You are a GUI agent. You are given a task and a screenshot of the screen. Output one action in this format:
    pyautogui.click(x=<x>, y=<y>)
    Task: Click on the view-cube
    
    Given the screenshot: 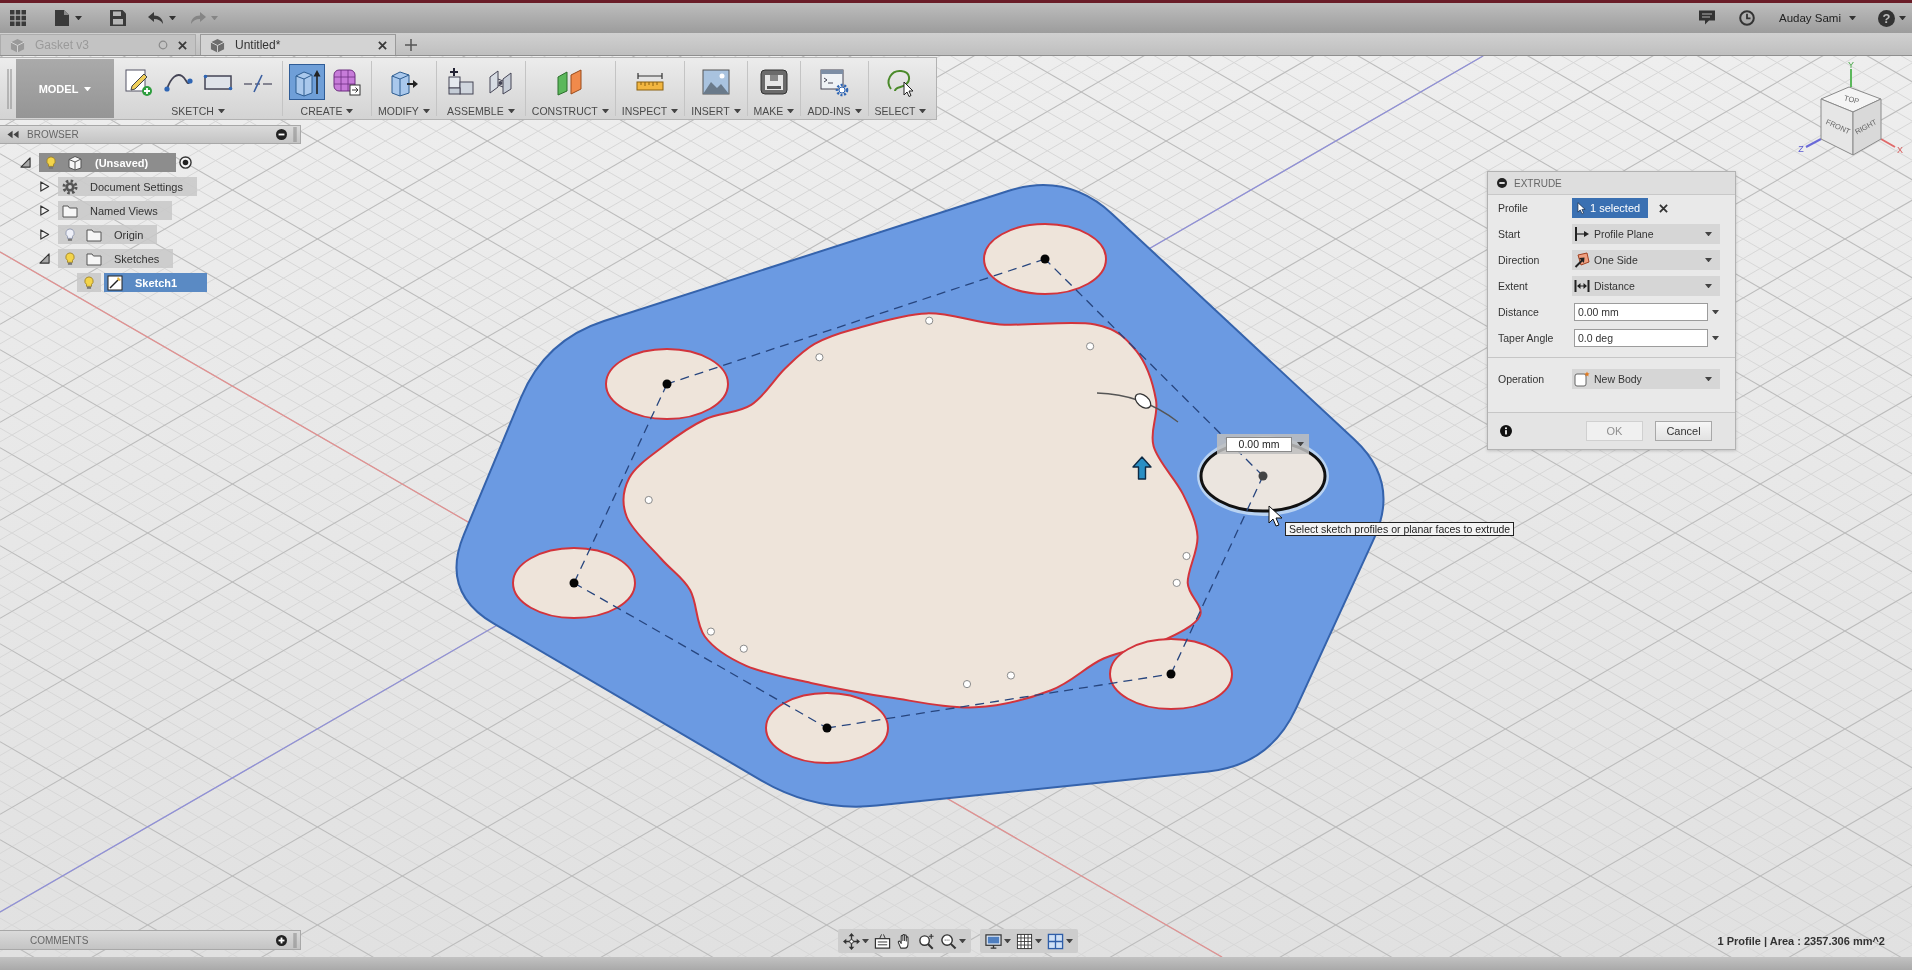 What is the action you would take?
    pyautogui.click(x=1851, y=121)
    